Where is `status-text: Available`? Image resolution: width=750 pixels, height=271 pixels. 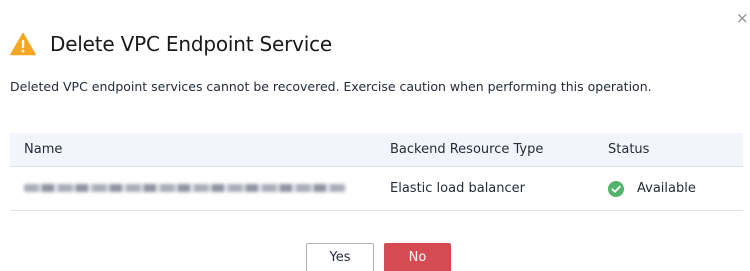
status-text: Available is located at coordinates (666, 188).